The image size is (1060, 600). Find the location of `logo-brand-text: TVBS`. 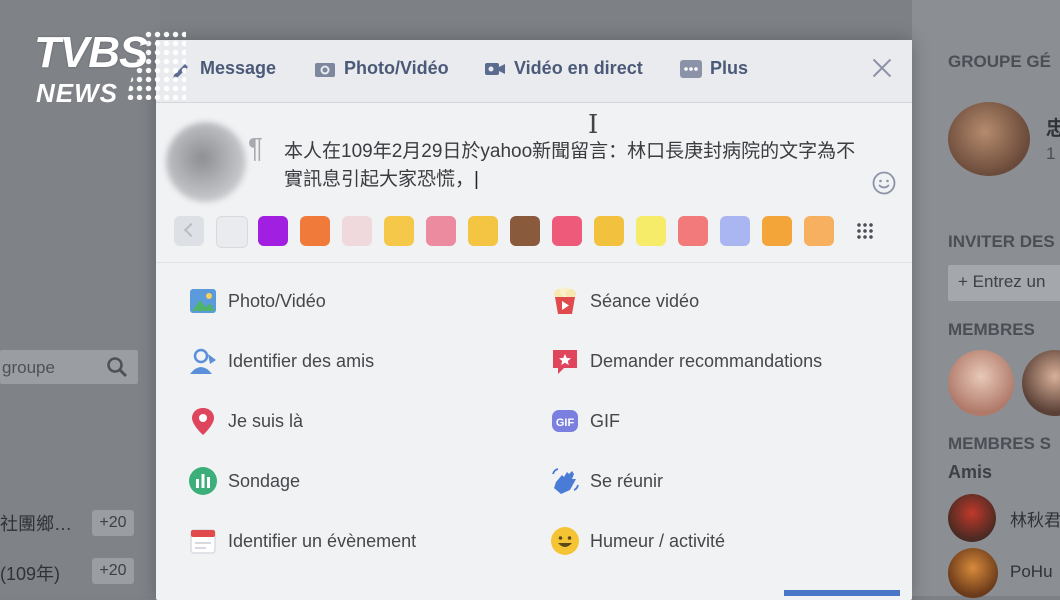

logo-brand-text: TVBS is located at coordinates (91, 52).